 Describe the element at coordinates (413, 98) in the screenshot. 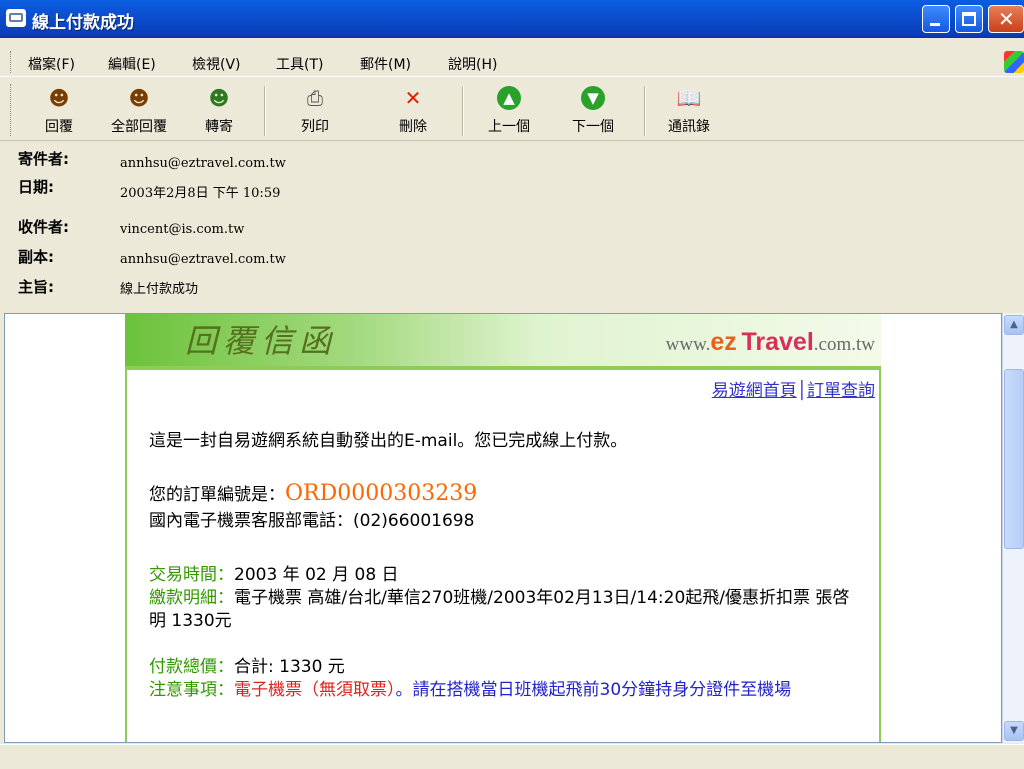

I see `delete-icon: ✕` at that location.